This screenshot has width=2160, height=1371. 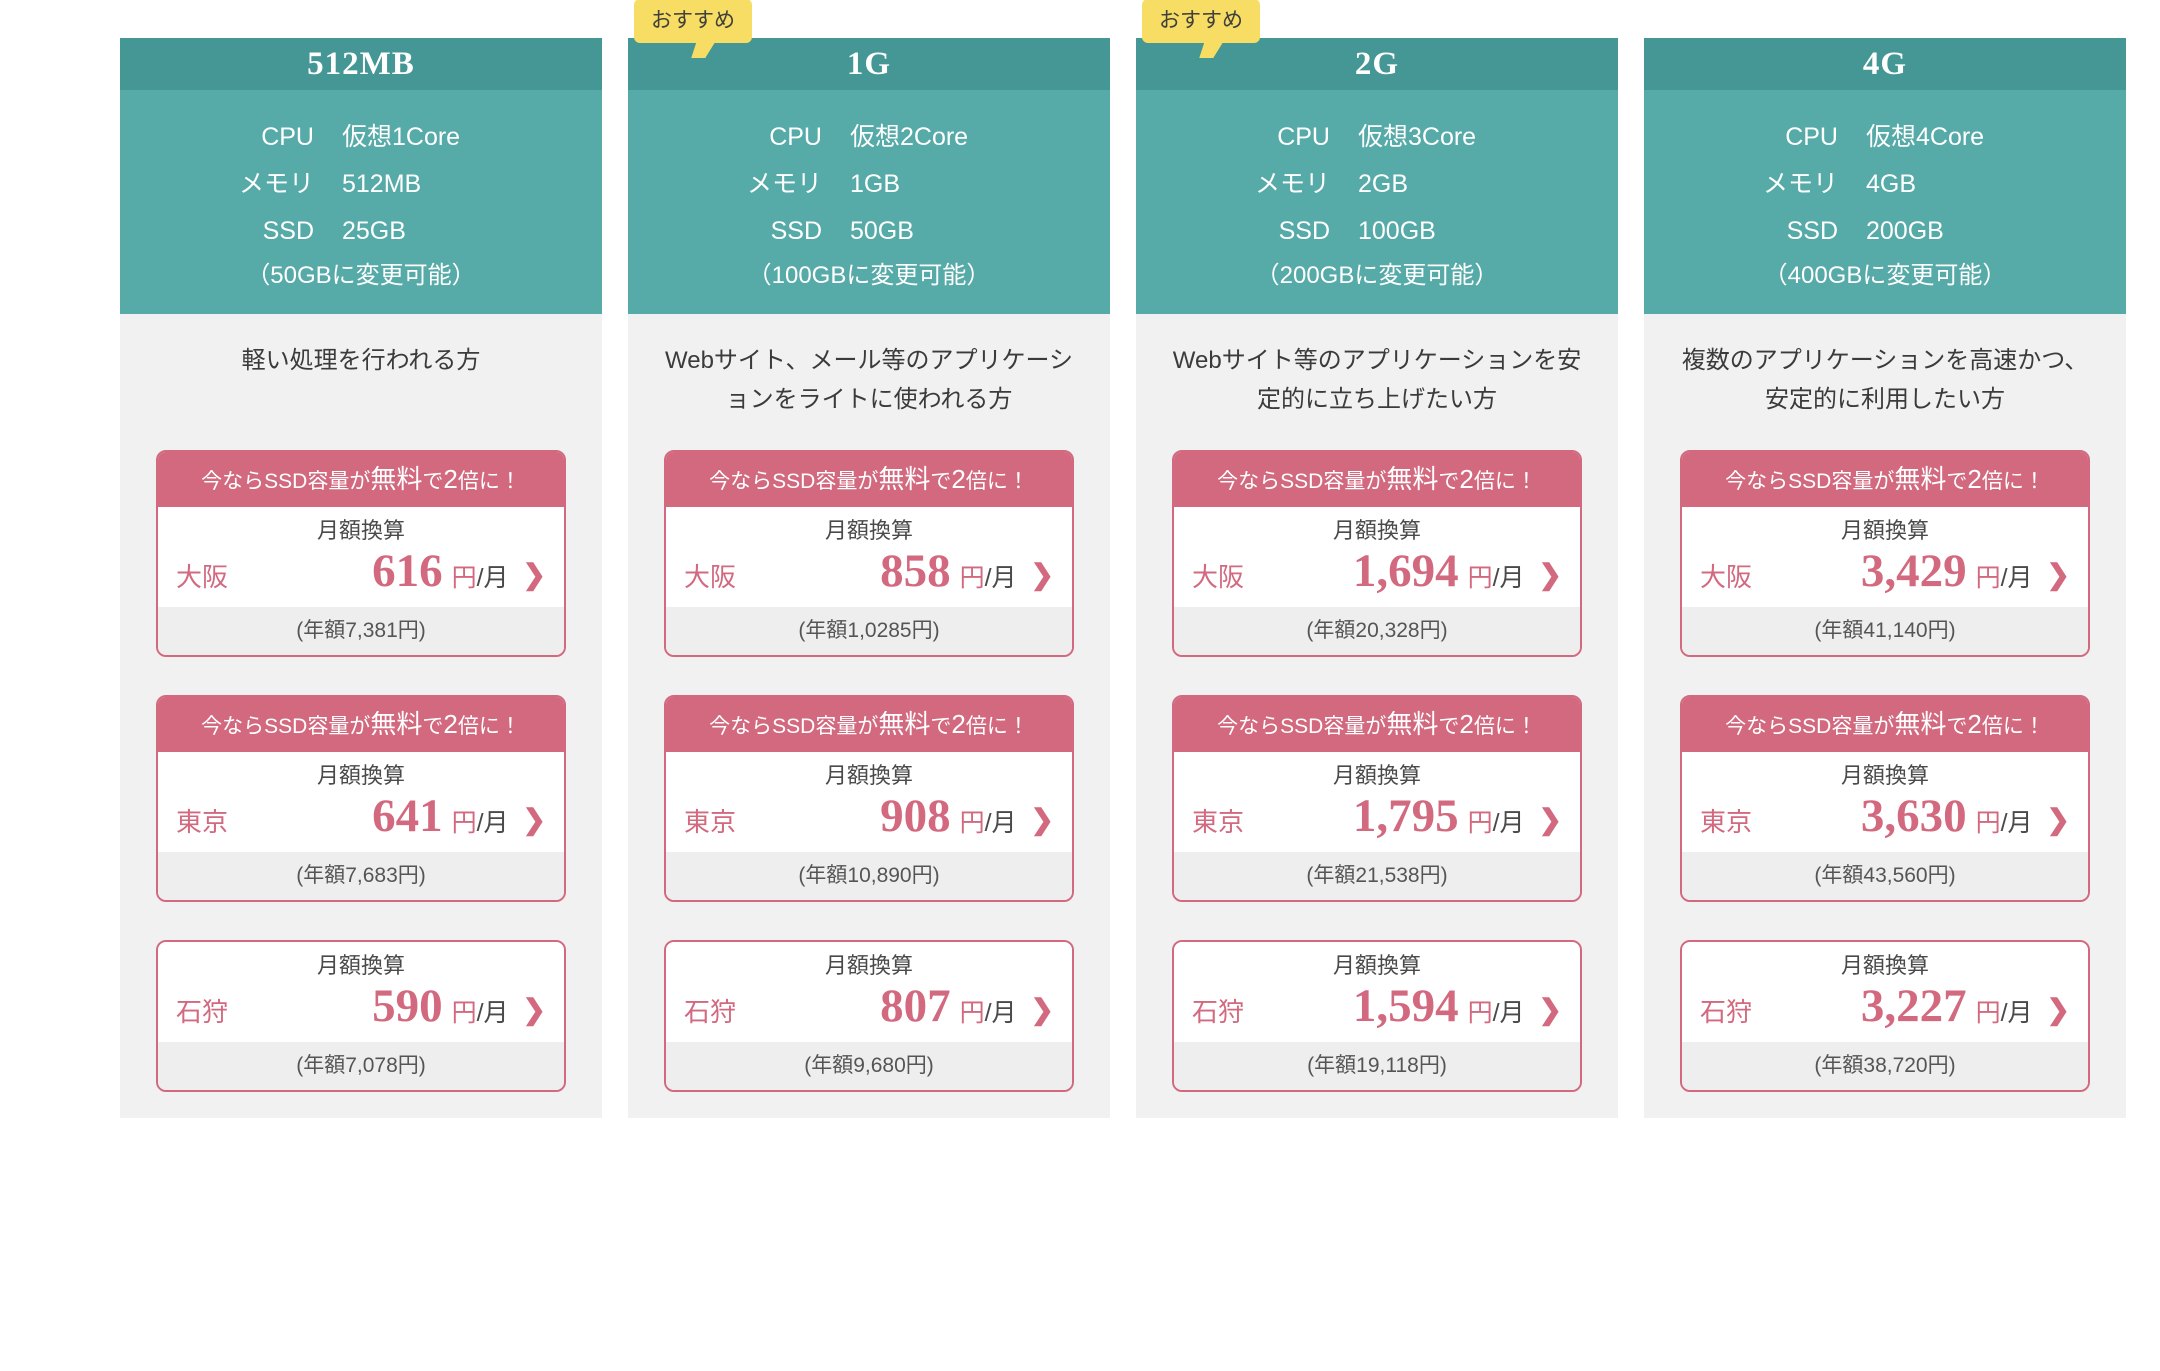 I want to click on price-row: 石狩 807 円/月 ❯, so click(x=869, y=1006).